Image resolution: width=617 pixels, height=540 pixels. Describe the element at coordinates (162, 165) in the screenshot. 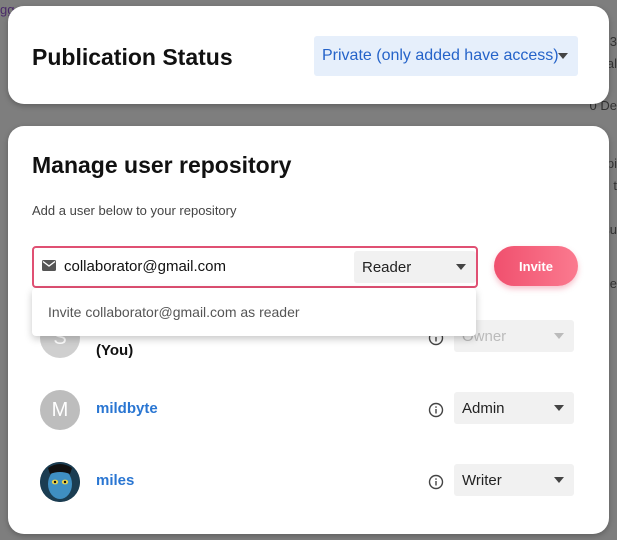

I see `manage-repository-title: Manage user repository` at that location.